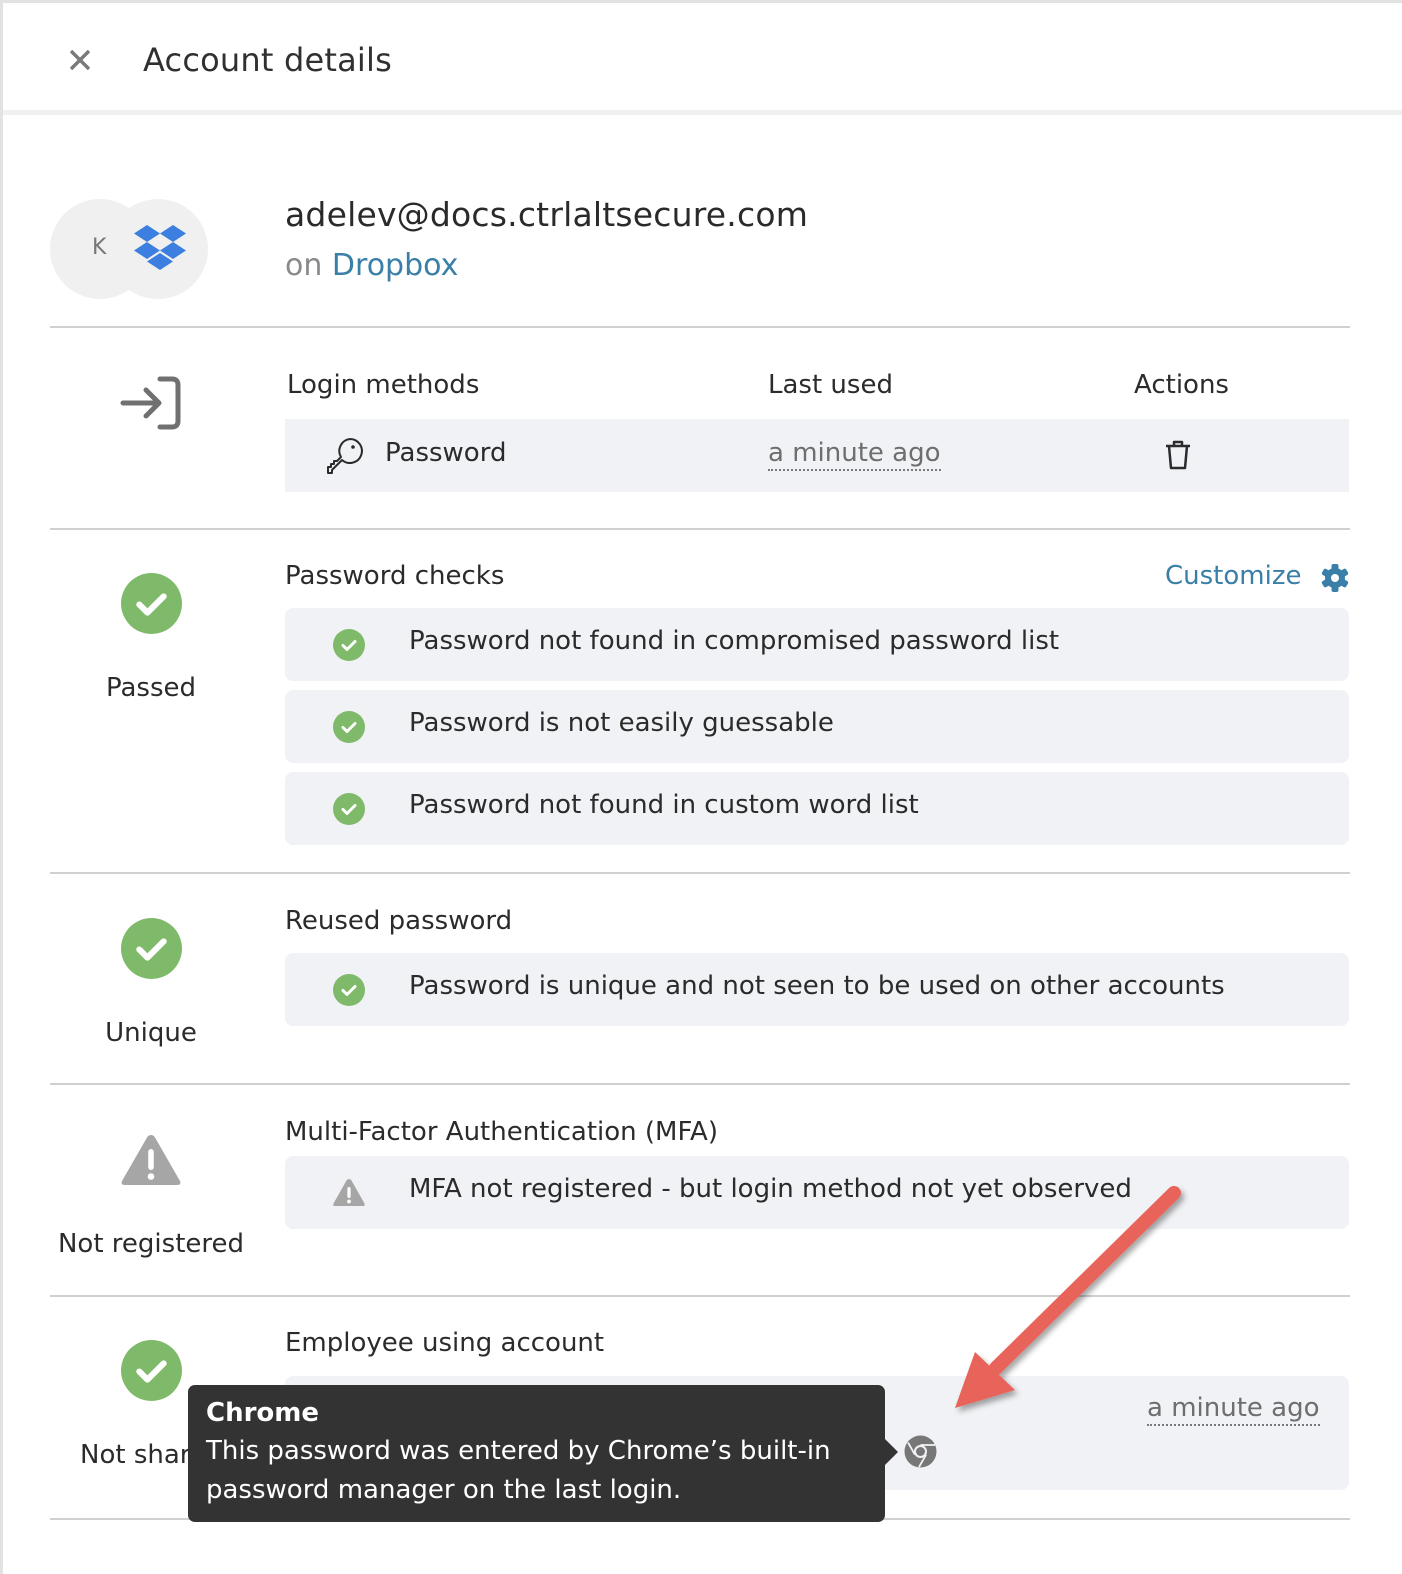 The image size is (1402, 1574). Describe the element at coordinates (1335, 578) in the screenshot. I see `gear-icon` at that location.